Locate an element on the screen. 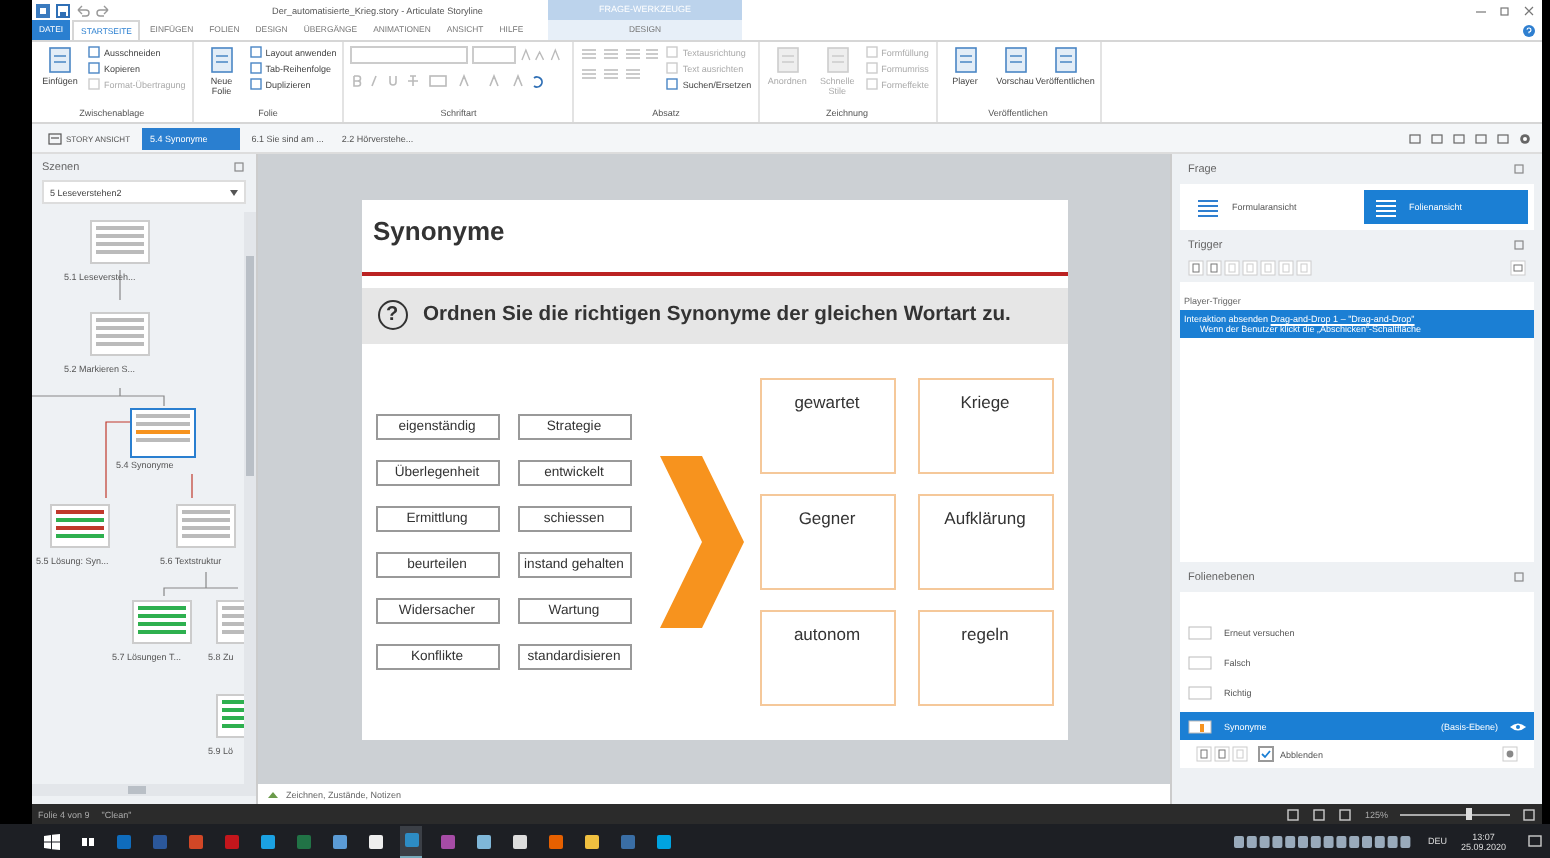  drop-target: gewartet is located at coordinates (827, 425).